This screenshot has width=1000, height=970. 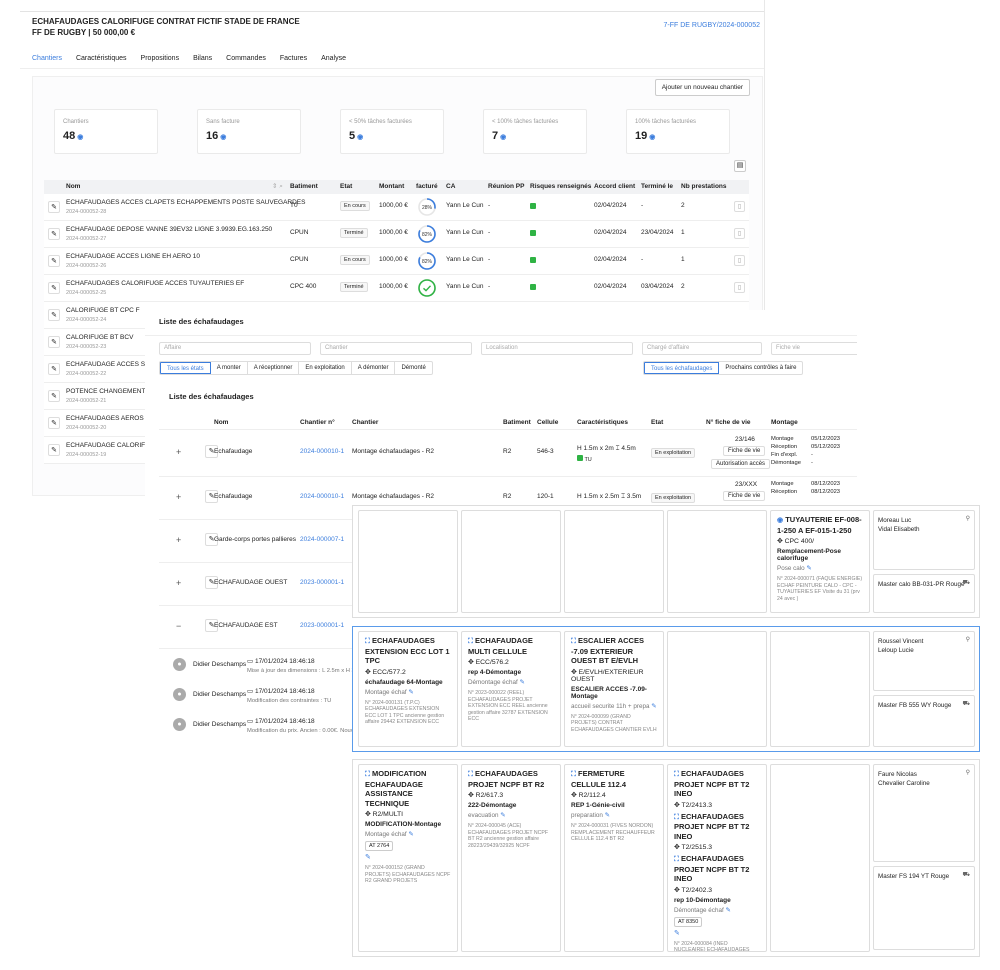 What do you see at coordinates (413, 368) in the screenshot?
I see `etat-demonte: Démonté` at bounding box center [413, 368].